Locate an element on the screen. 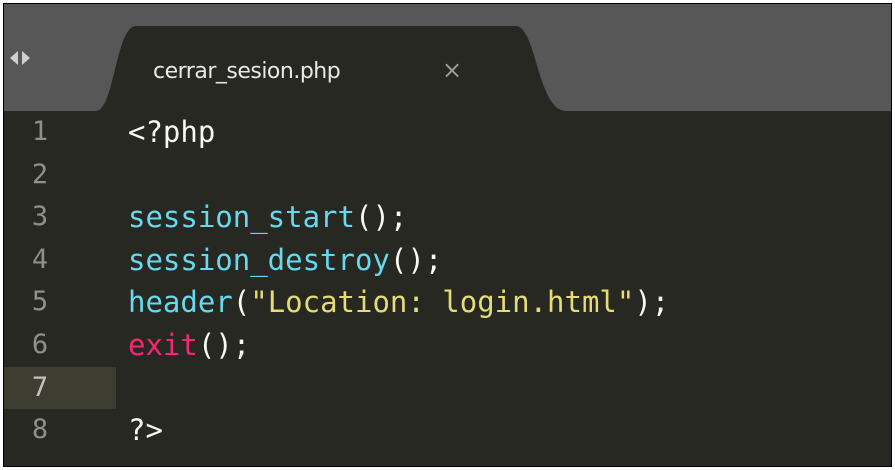 This screenshot has width=895, height=470. code-token: session_destroy is located at coordinates (259, 259).